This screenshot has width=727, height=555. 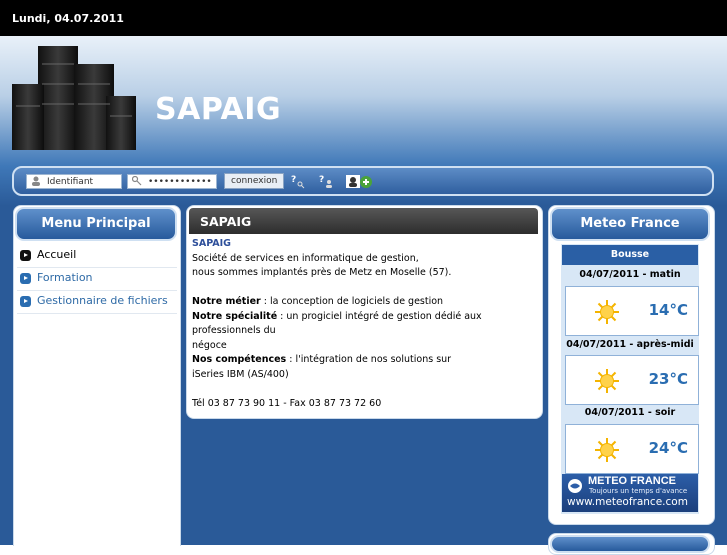 What do you see at coordinates (98, 256) in the screenshot?
I see `menu-item-accueil: Accueil` at bounding box center [98, 256].